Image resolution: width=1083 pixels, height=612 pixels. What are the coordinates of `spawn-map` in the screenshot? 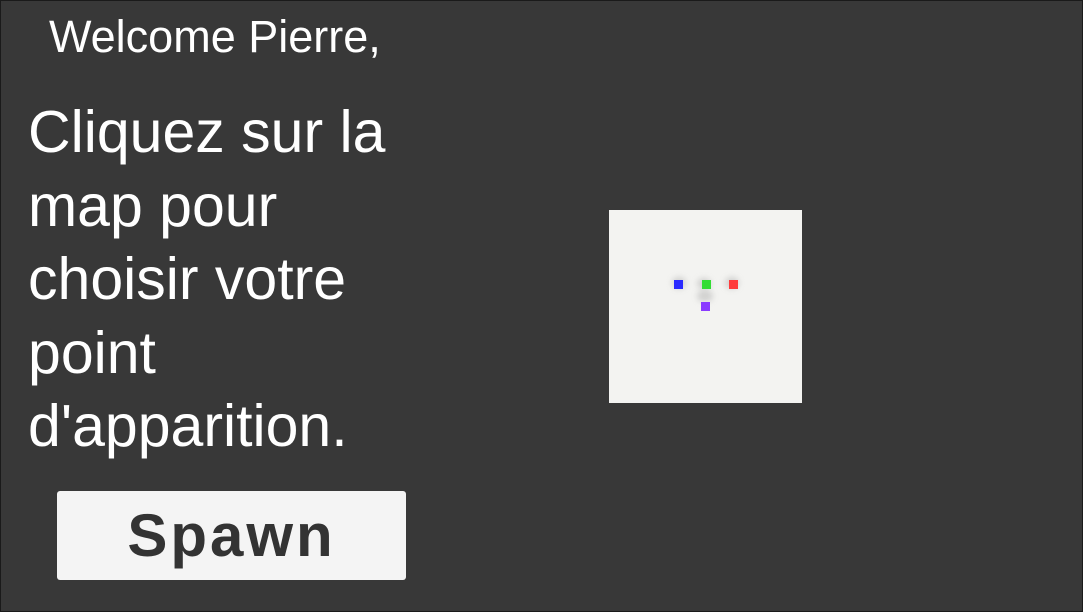 It's located at (705, 306).